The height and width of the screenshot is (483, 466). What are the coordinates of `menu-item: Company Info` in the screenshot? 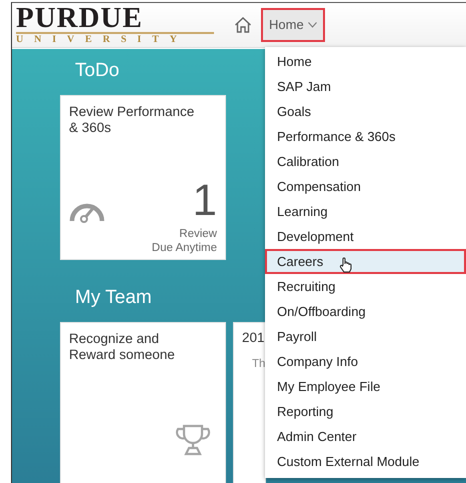 It's located at (365, 361).